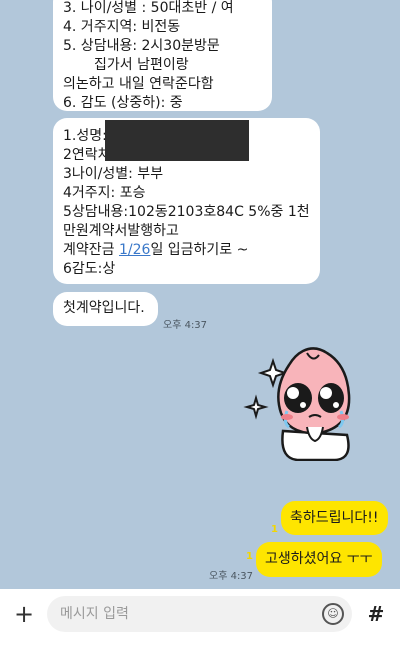 This screenshot has height=650, width=400. What do you see at coordinates (199, 250) in the screenshot?
I see `message-text: 일 입금하기로 ~` at bounding box center [199, 250].